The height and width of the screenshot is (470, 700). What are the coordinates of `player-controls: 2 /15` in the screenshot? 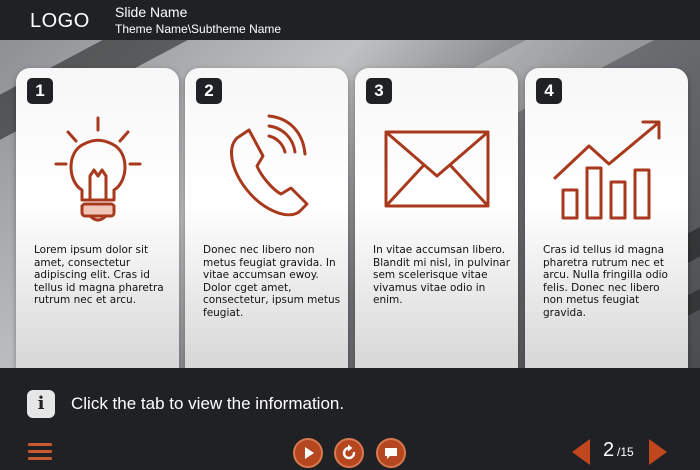 It's located at (350, 450).